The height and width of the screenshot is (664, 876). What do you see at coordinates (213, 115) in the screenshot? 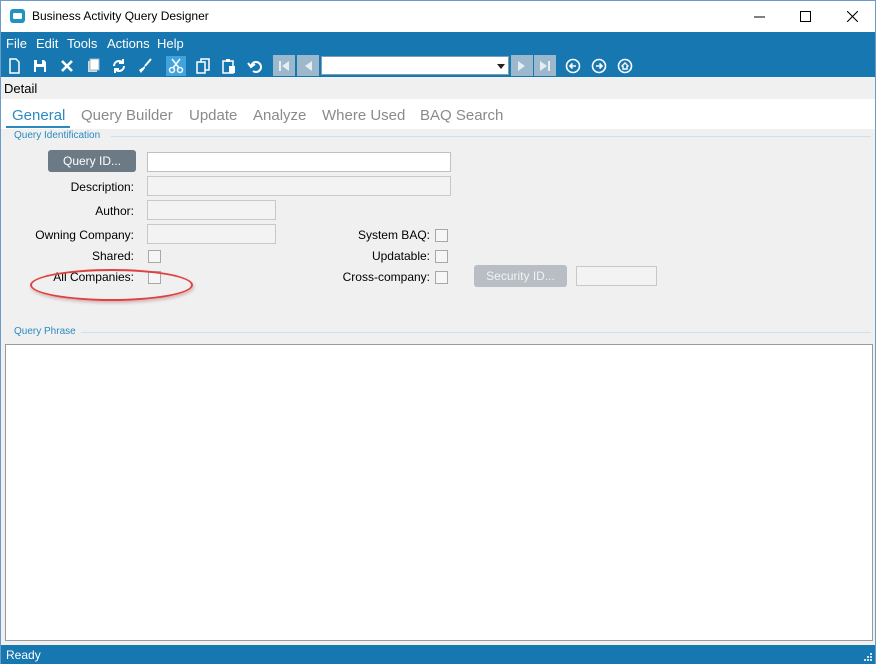
I see `tab-update: Update` at bounding box center [213, 115].